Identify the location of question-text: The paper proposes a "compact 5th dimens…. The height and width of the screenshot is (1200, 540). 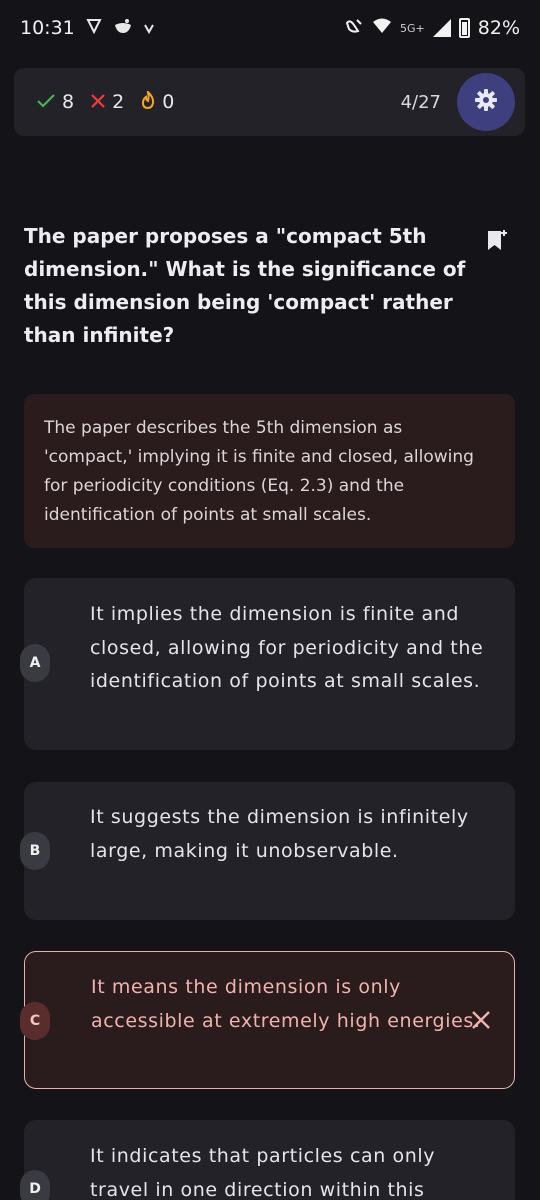
(245, 285).